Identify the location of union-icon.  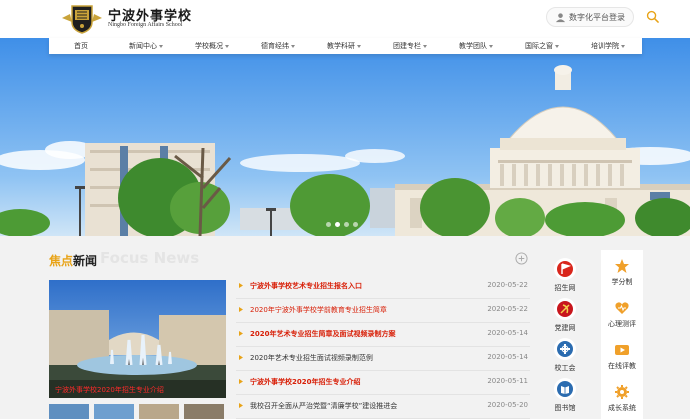
(565, 349).